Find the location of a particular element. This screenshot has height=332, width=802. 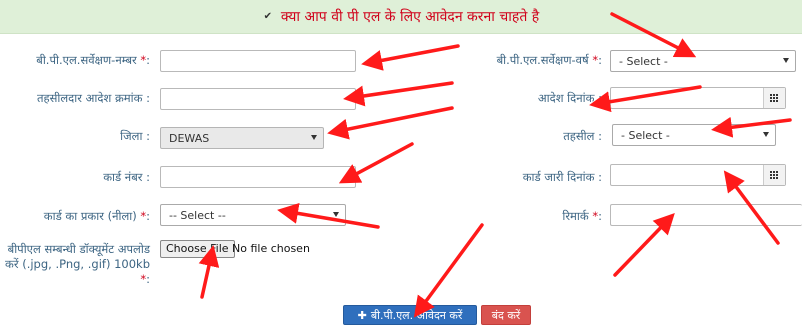

arrow-district is located at coordinates (390, 123).